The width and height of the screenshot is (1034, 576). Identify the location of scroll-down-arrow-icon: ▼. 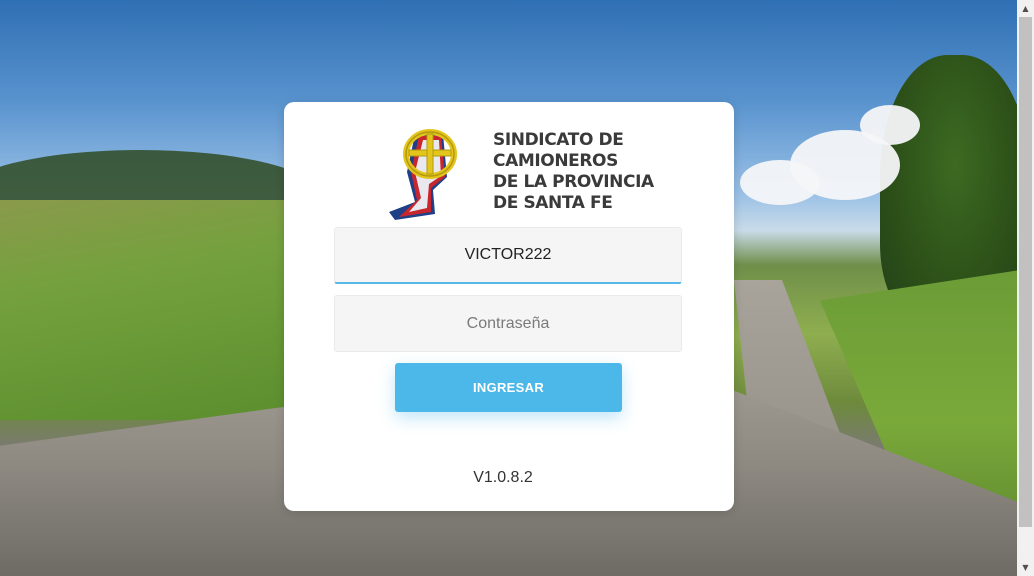
(1025, 567).